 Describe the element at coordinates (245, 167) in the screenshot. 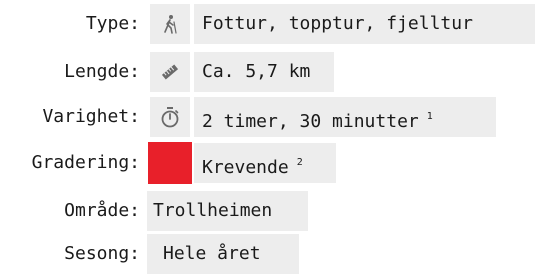

I see `grade-value: Krevende` at that location.